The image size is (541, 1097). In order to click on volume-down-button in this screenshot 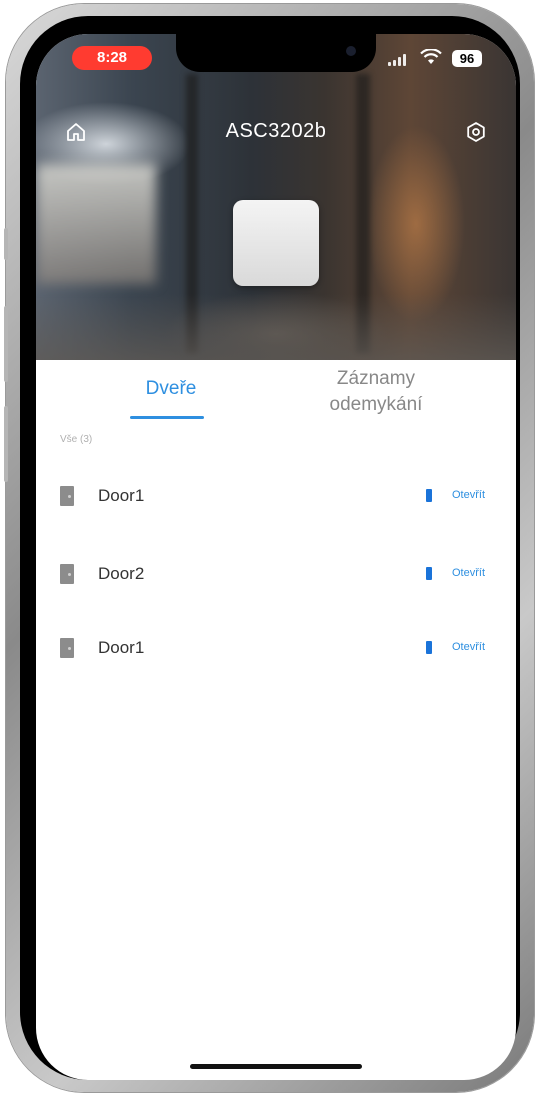, I will do `click(6, 444)`.